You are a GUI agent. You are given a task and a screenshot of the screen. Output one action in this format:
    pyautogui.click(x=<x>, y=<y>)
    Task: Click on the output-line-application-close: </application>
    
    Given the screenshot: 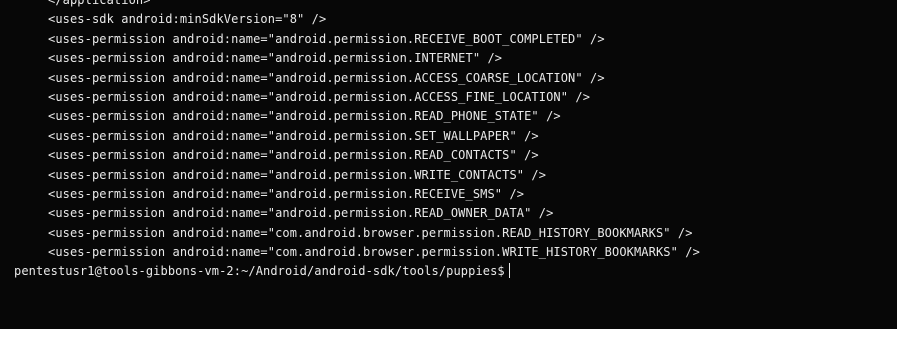 What is the action you would take?
    pyautogui.click(x=99, y=3)
    